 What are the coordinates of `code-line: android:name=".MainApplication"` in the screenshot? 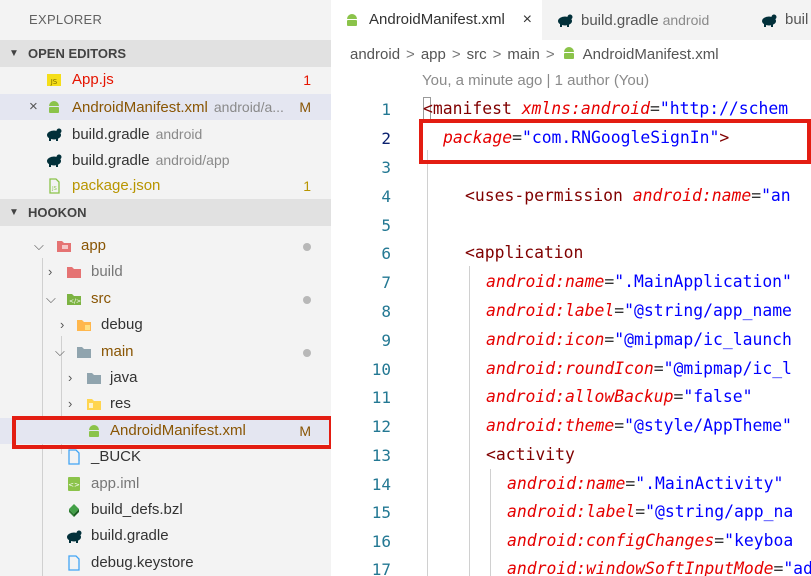 It's located at (639, 281).